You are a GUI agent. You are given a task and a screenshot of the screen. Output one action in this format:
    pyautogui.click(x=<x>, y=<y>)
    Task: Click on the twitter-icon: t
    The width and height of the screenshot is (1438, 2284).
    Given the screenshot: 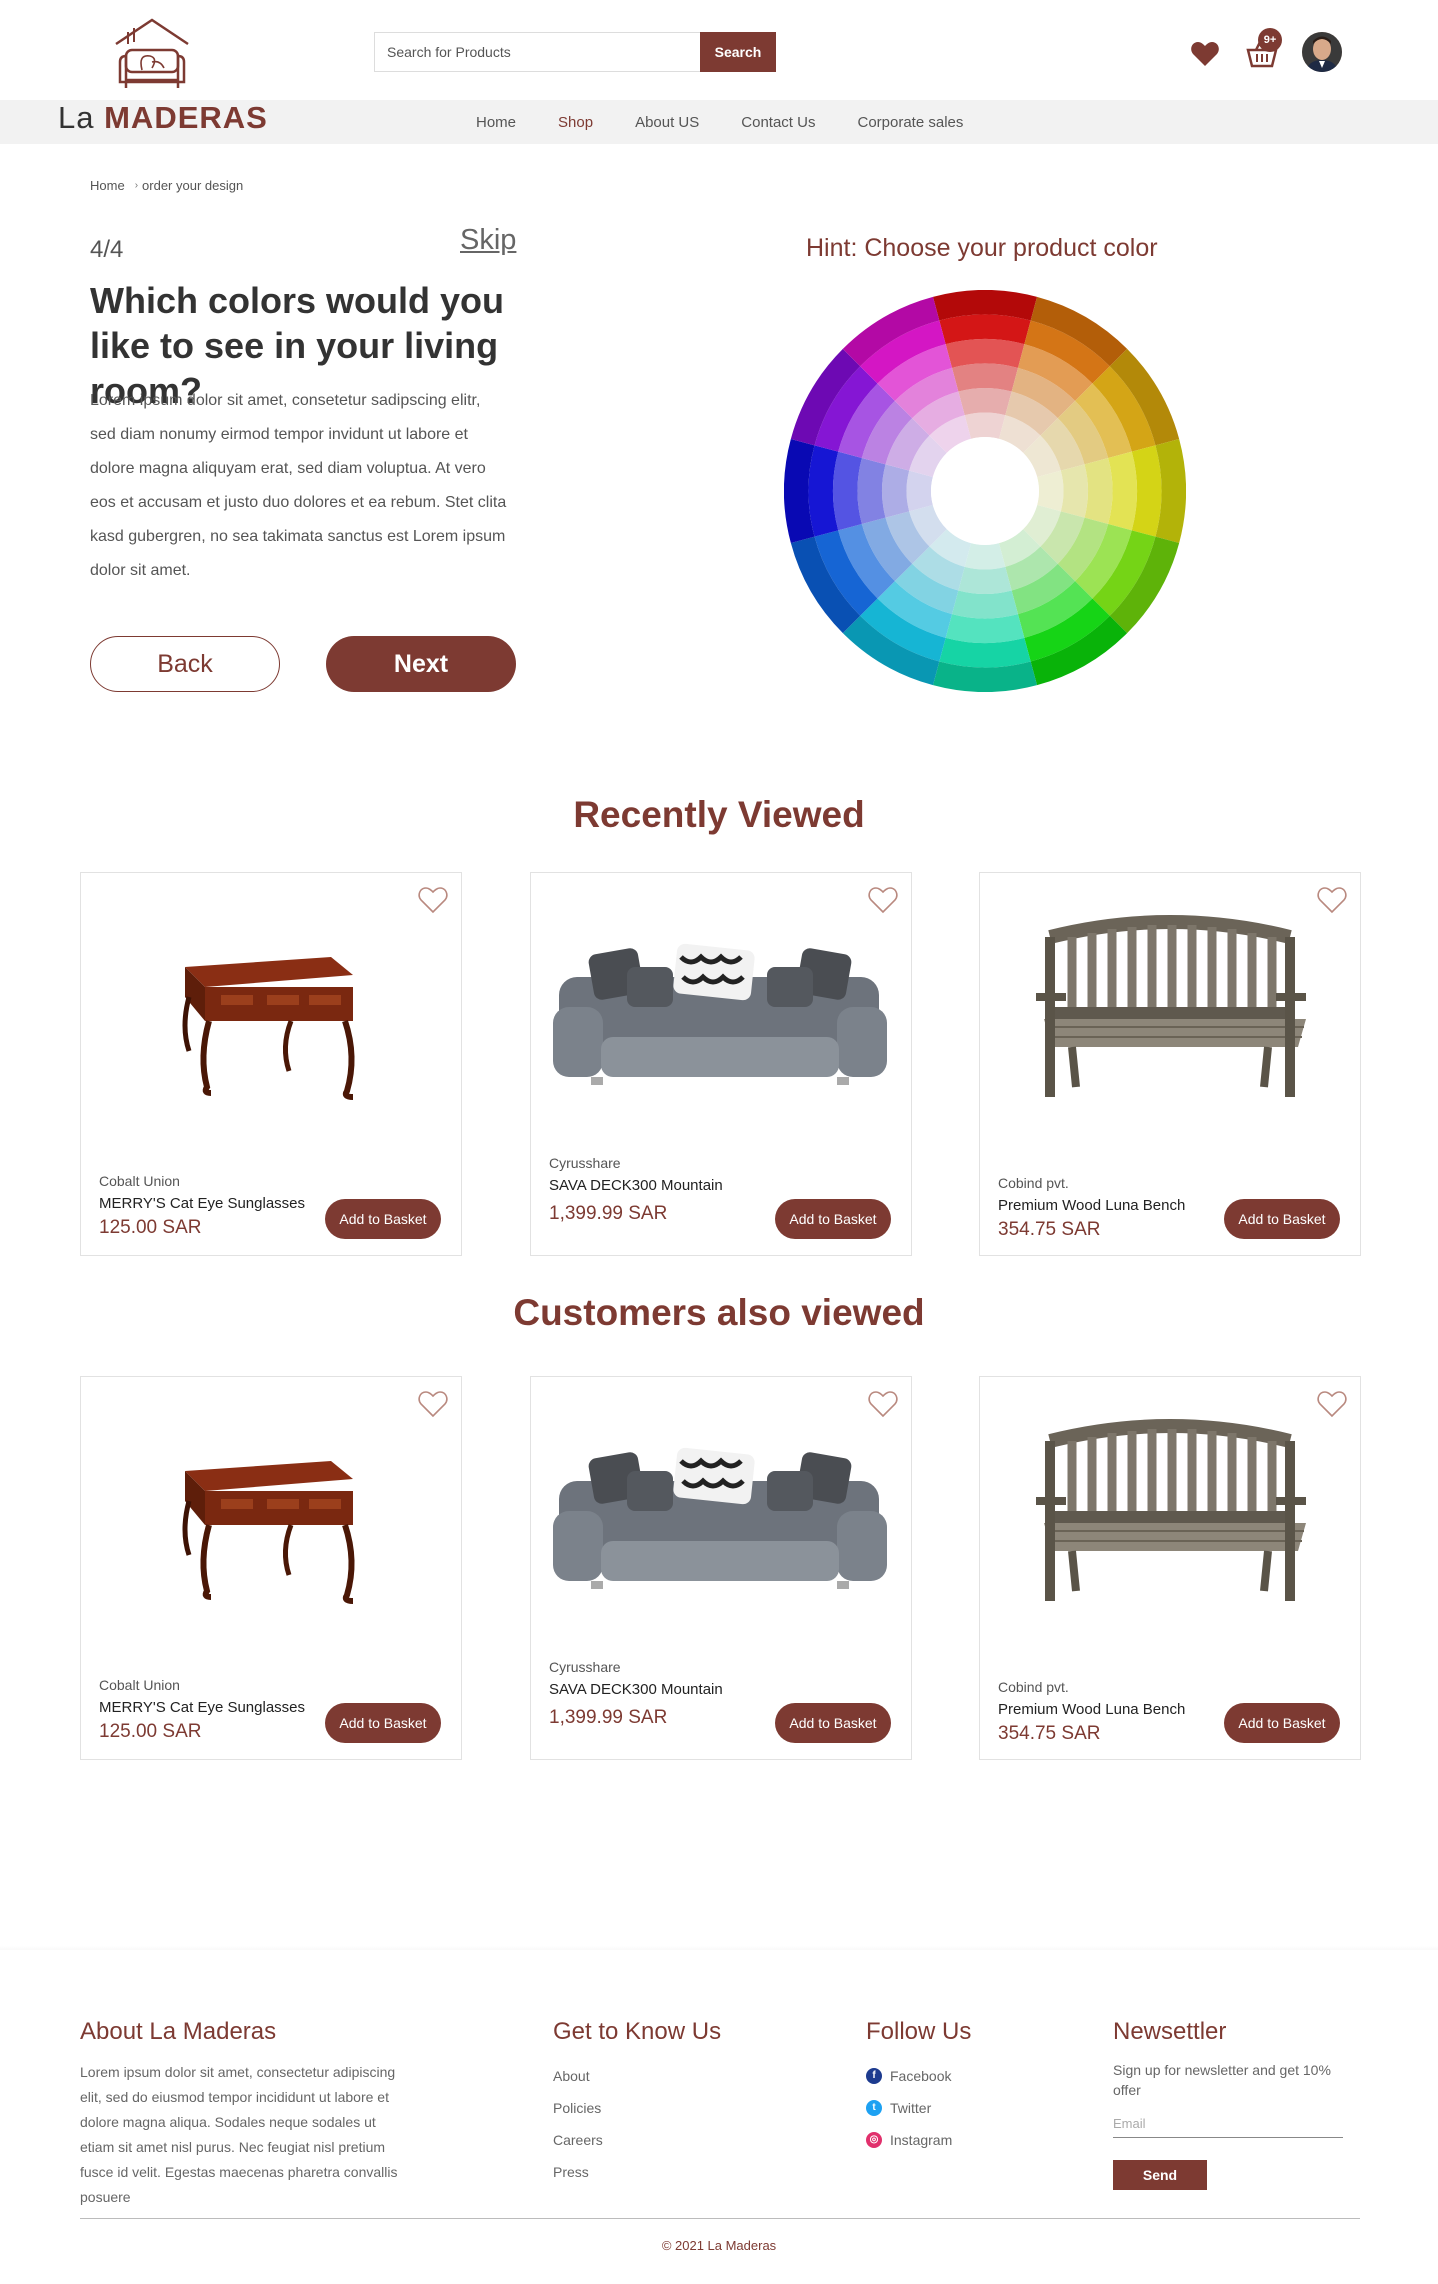 What is the action you would take?
    pyautogui.click(x=874, y=2108)
    